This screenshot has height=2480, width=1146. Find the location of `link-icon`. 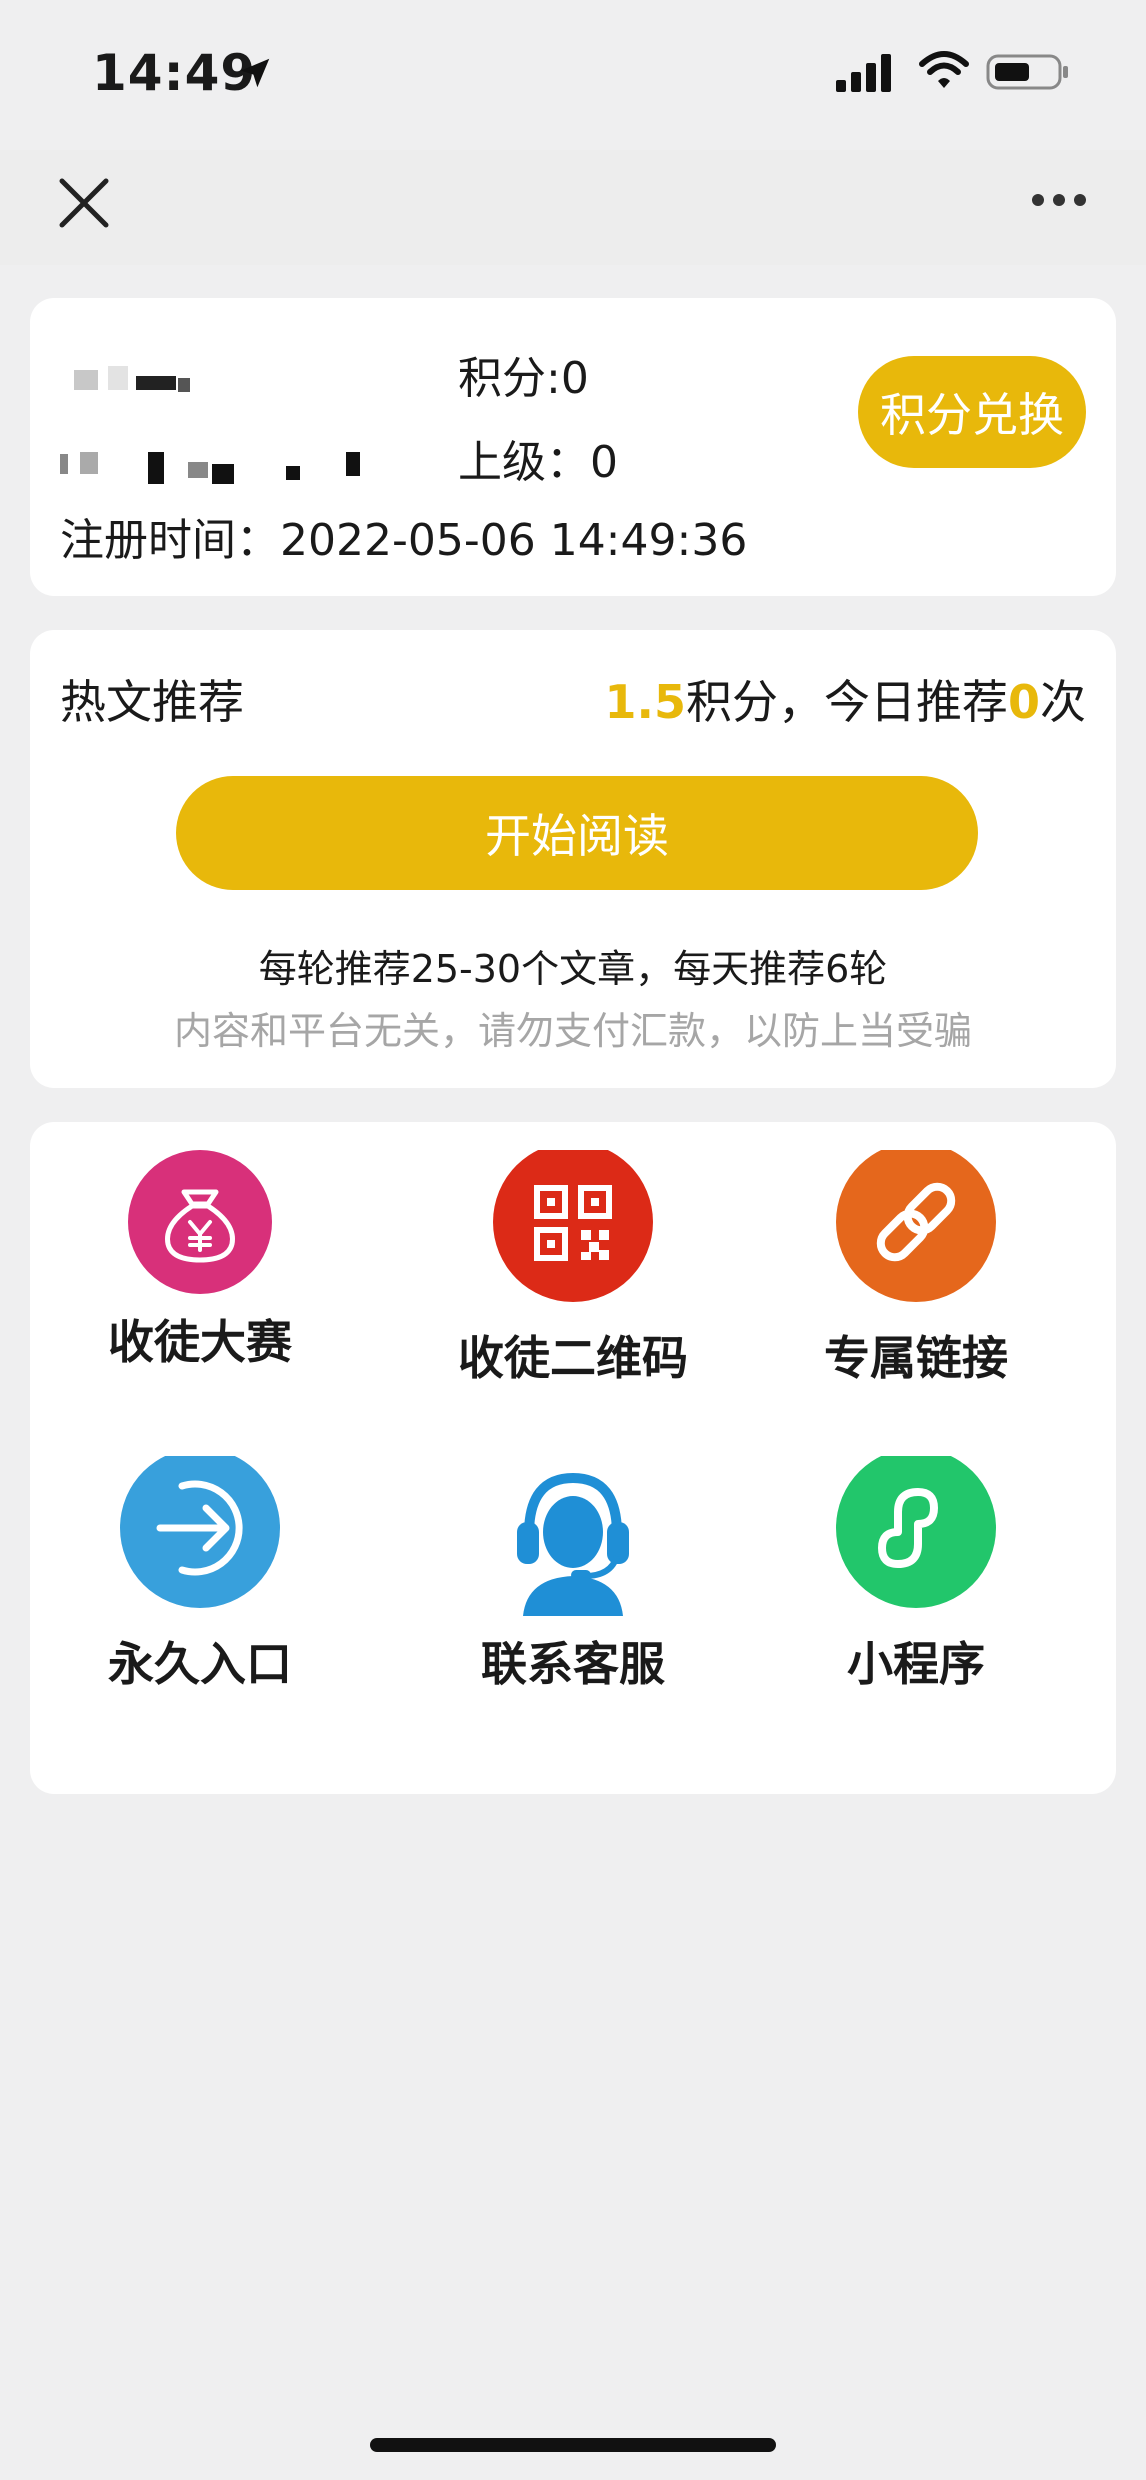

link-icon is located at coordinates (916, 1226).